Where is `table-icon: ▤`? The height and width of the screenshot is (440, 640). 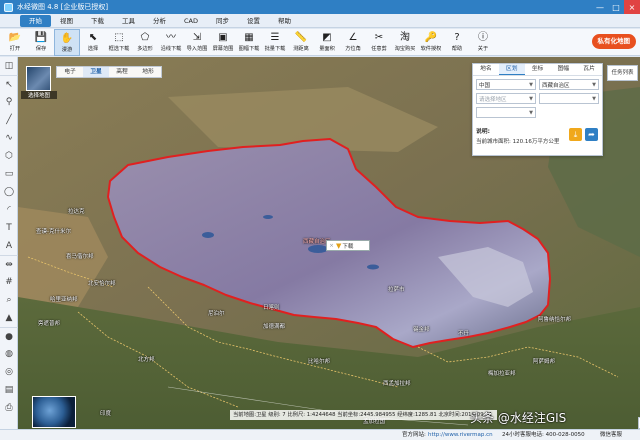 table-icon: ▤ is located at coordinates (9, 390).